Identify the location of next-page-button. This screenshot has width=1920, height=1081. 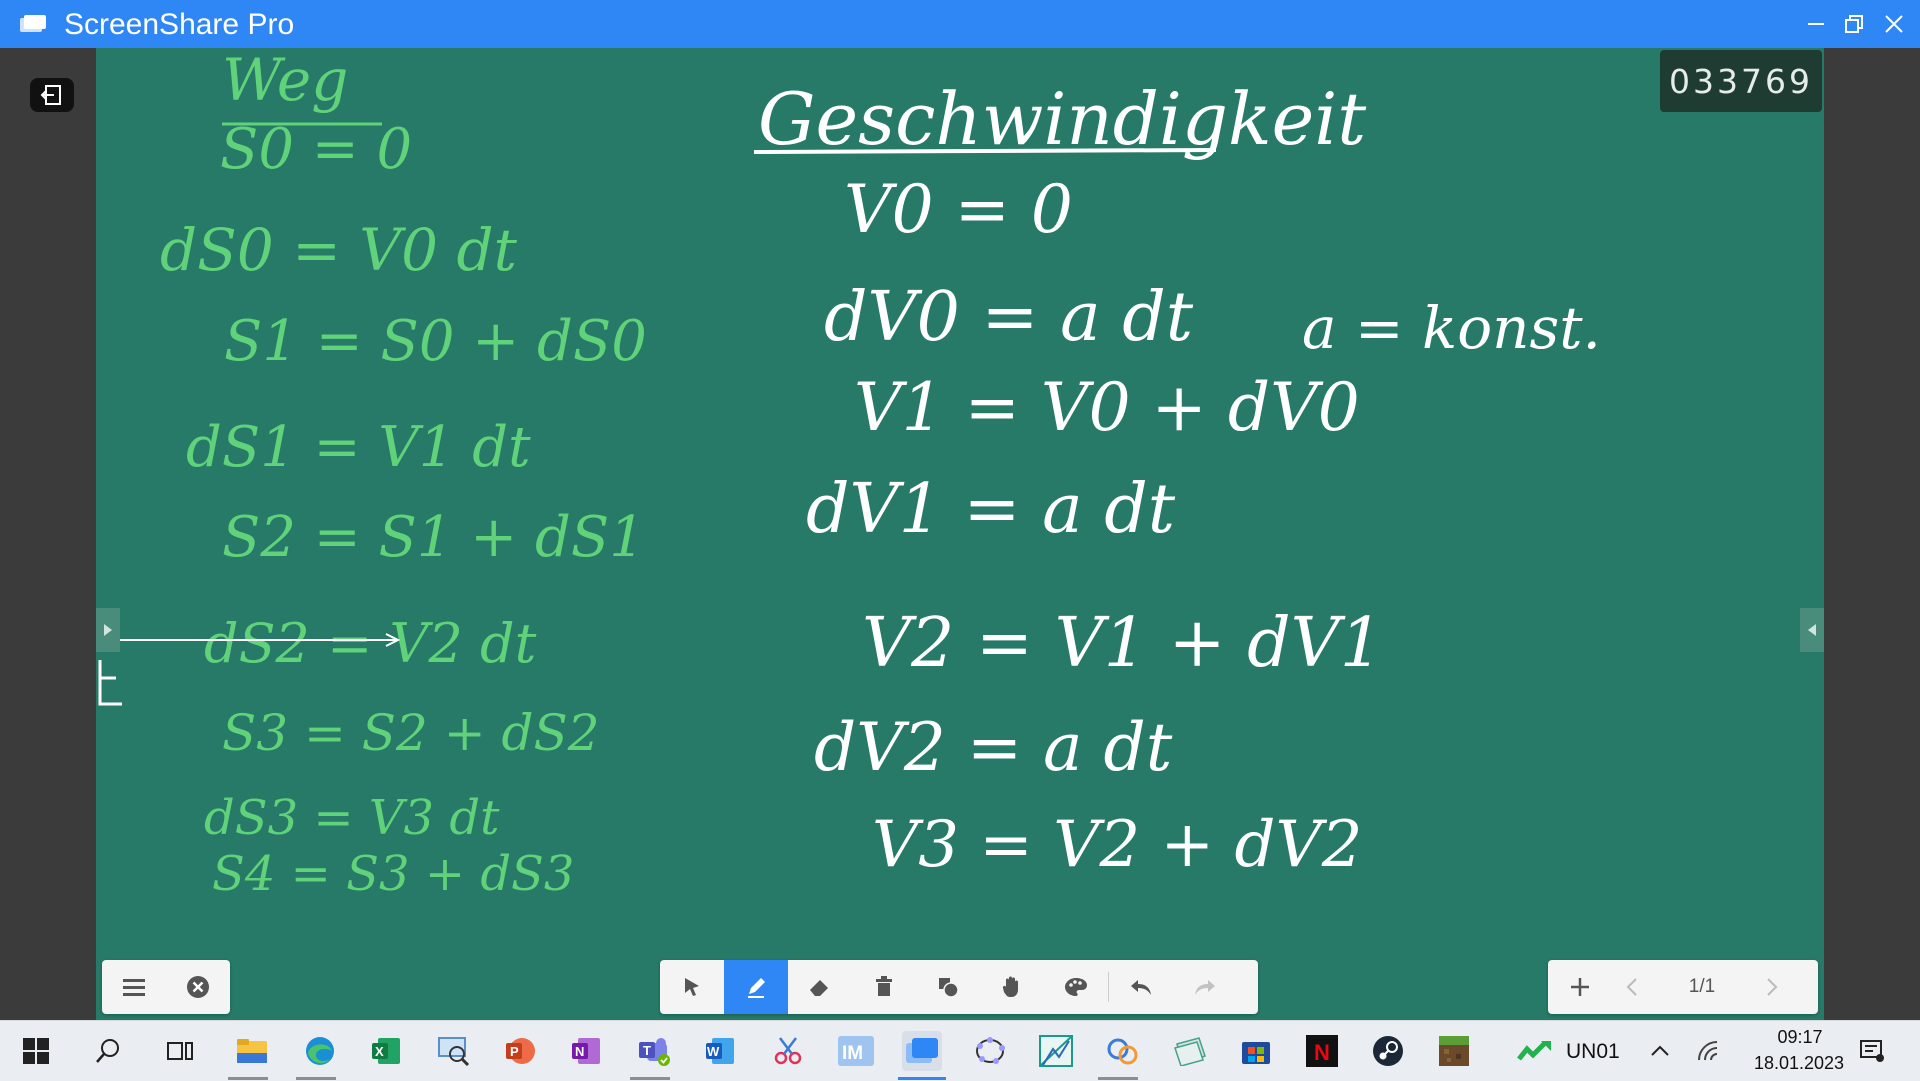
(1772, 987).